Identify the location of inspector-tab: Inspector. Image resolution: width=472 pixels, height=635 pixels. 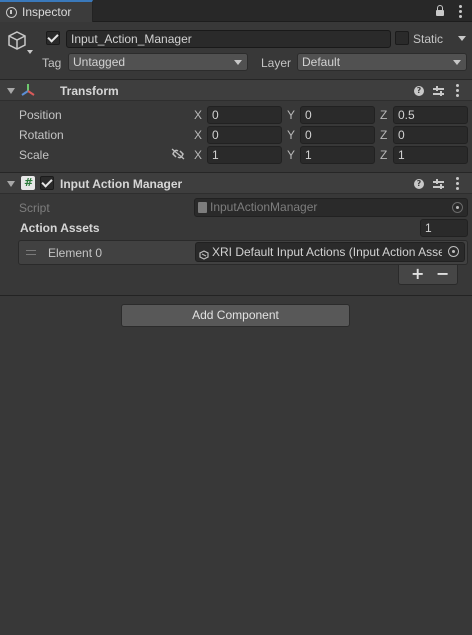
(46, 11).